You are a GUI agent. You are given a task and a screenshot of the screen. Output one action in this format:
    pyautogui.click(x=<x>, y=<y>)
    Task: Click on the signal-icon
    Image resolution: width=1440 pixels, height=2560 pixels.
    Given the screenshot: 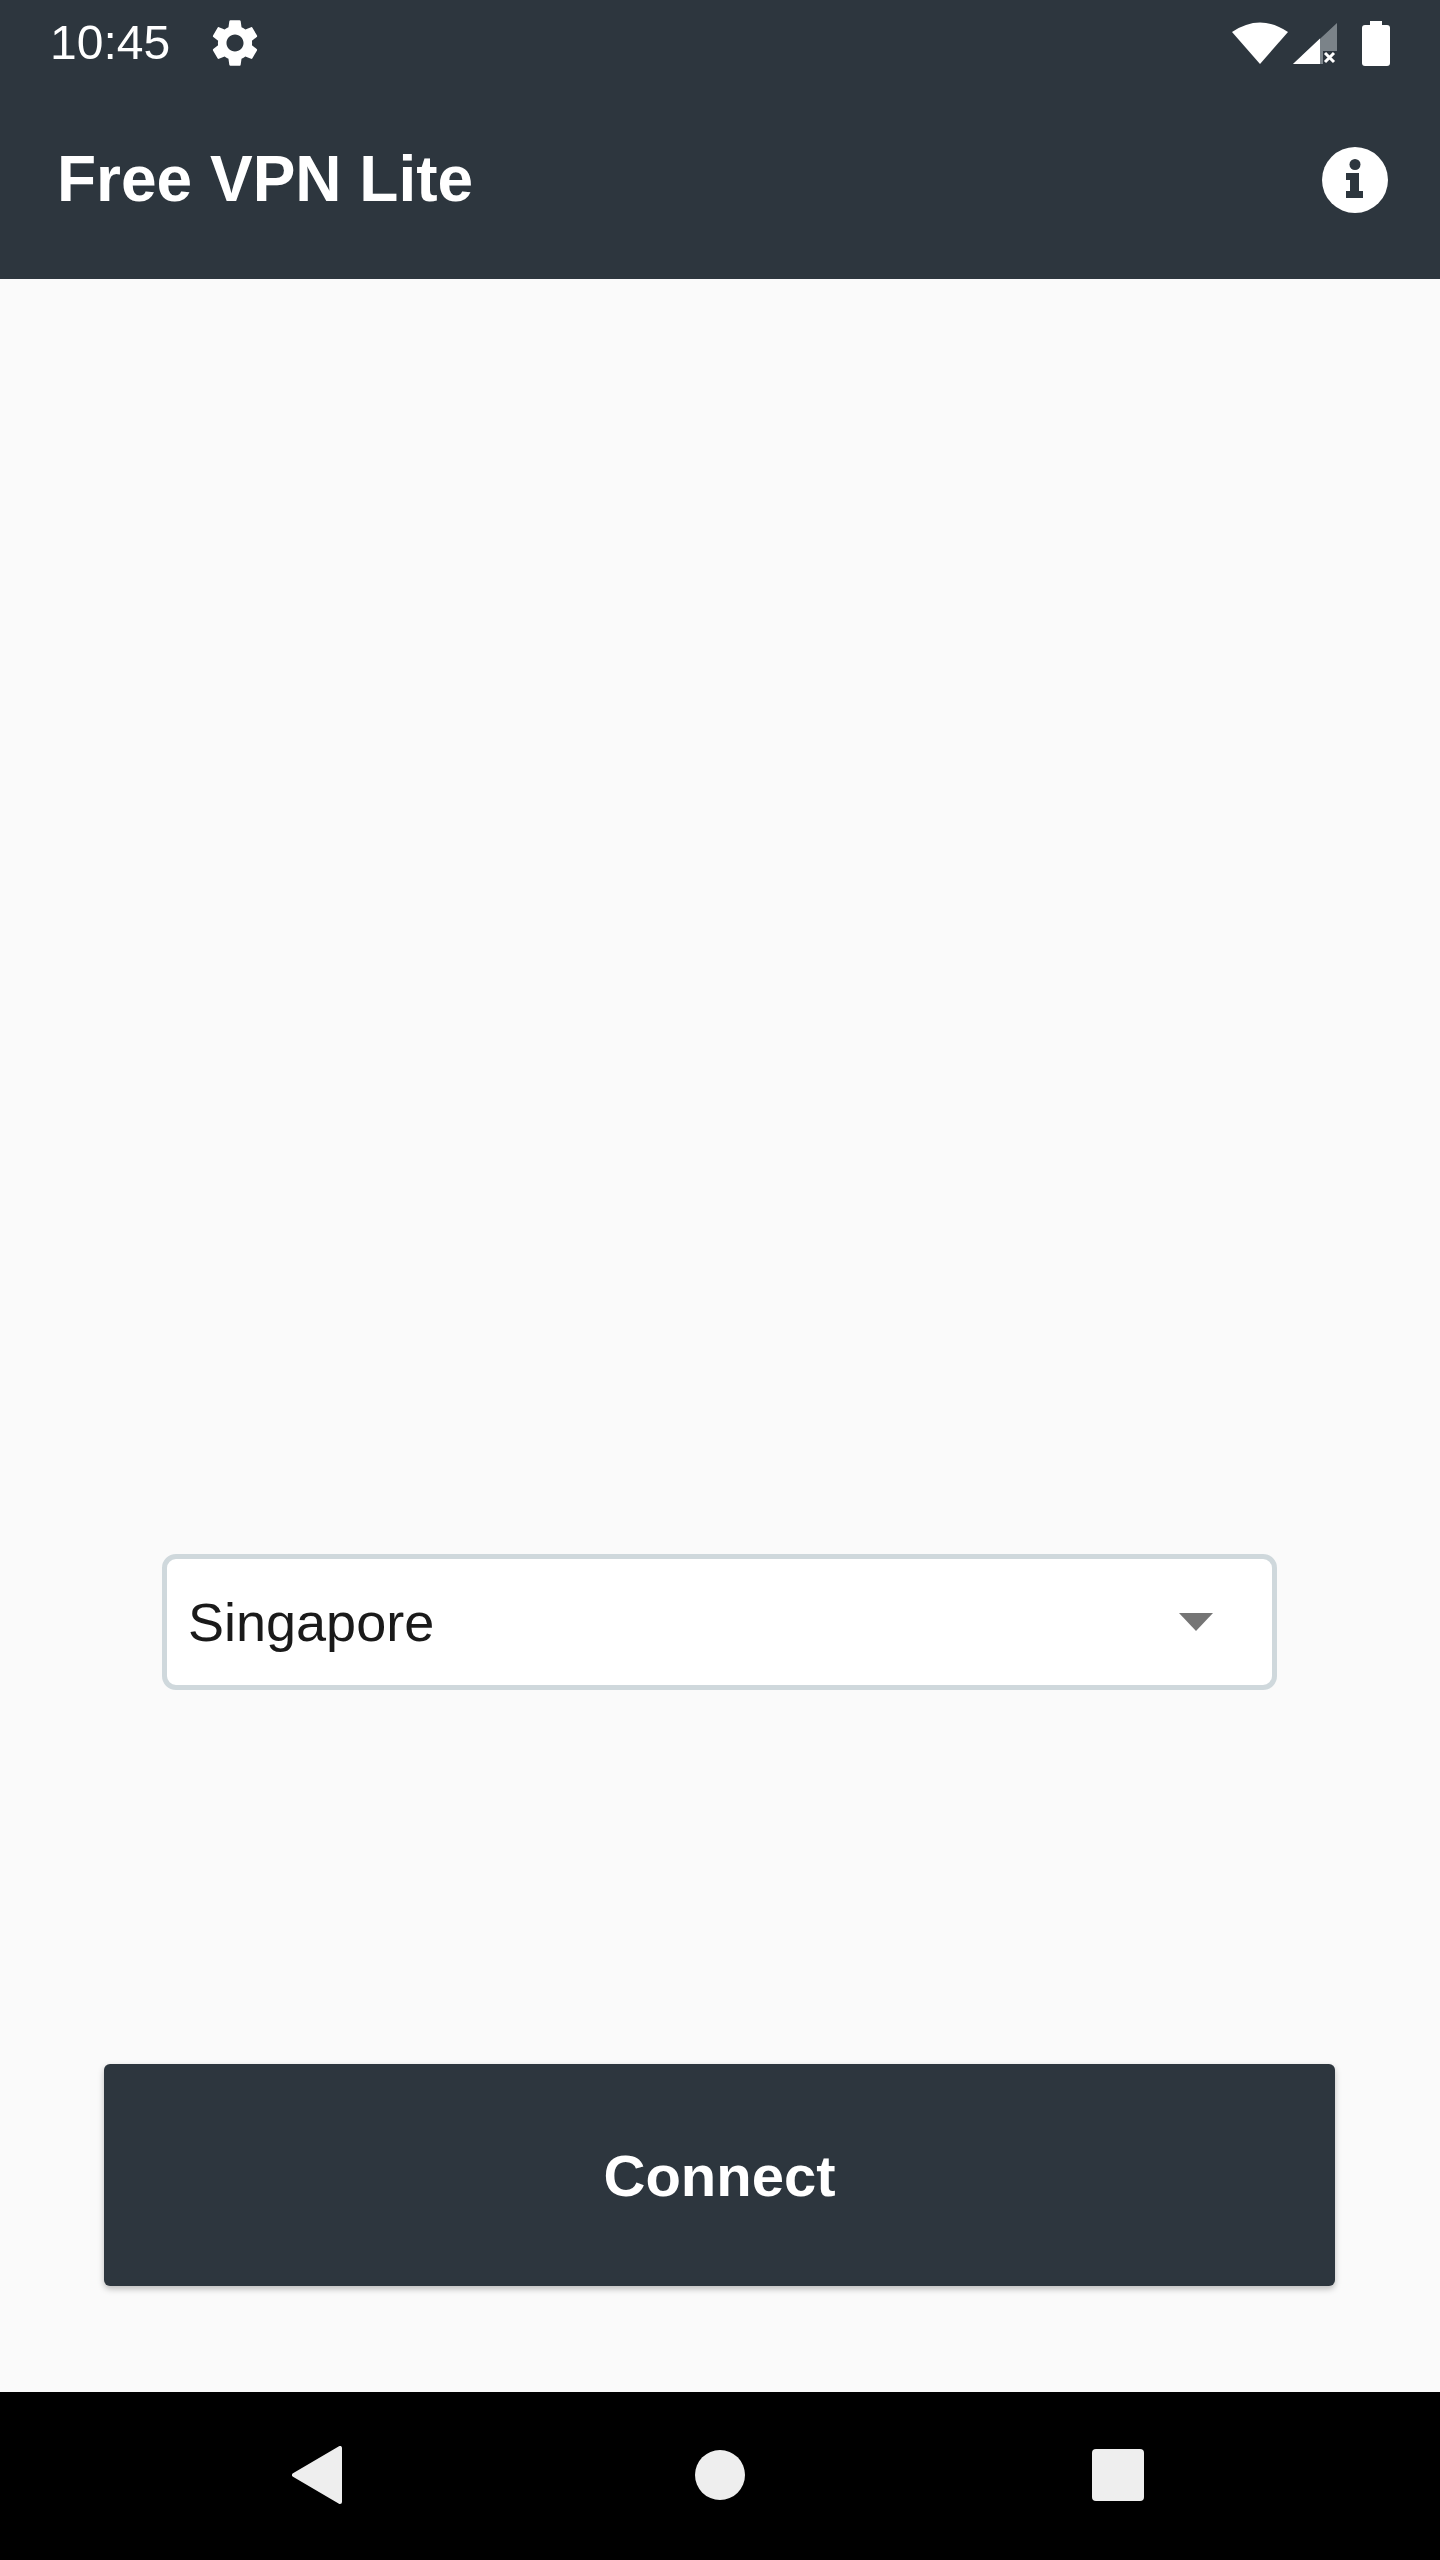 What is the action you would take?
    pyautogui.click(x=1315, y=43)
    